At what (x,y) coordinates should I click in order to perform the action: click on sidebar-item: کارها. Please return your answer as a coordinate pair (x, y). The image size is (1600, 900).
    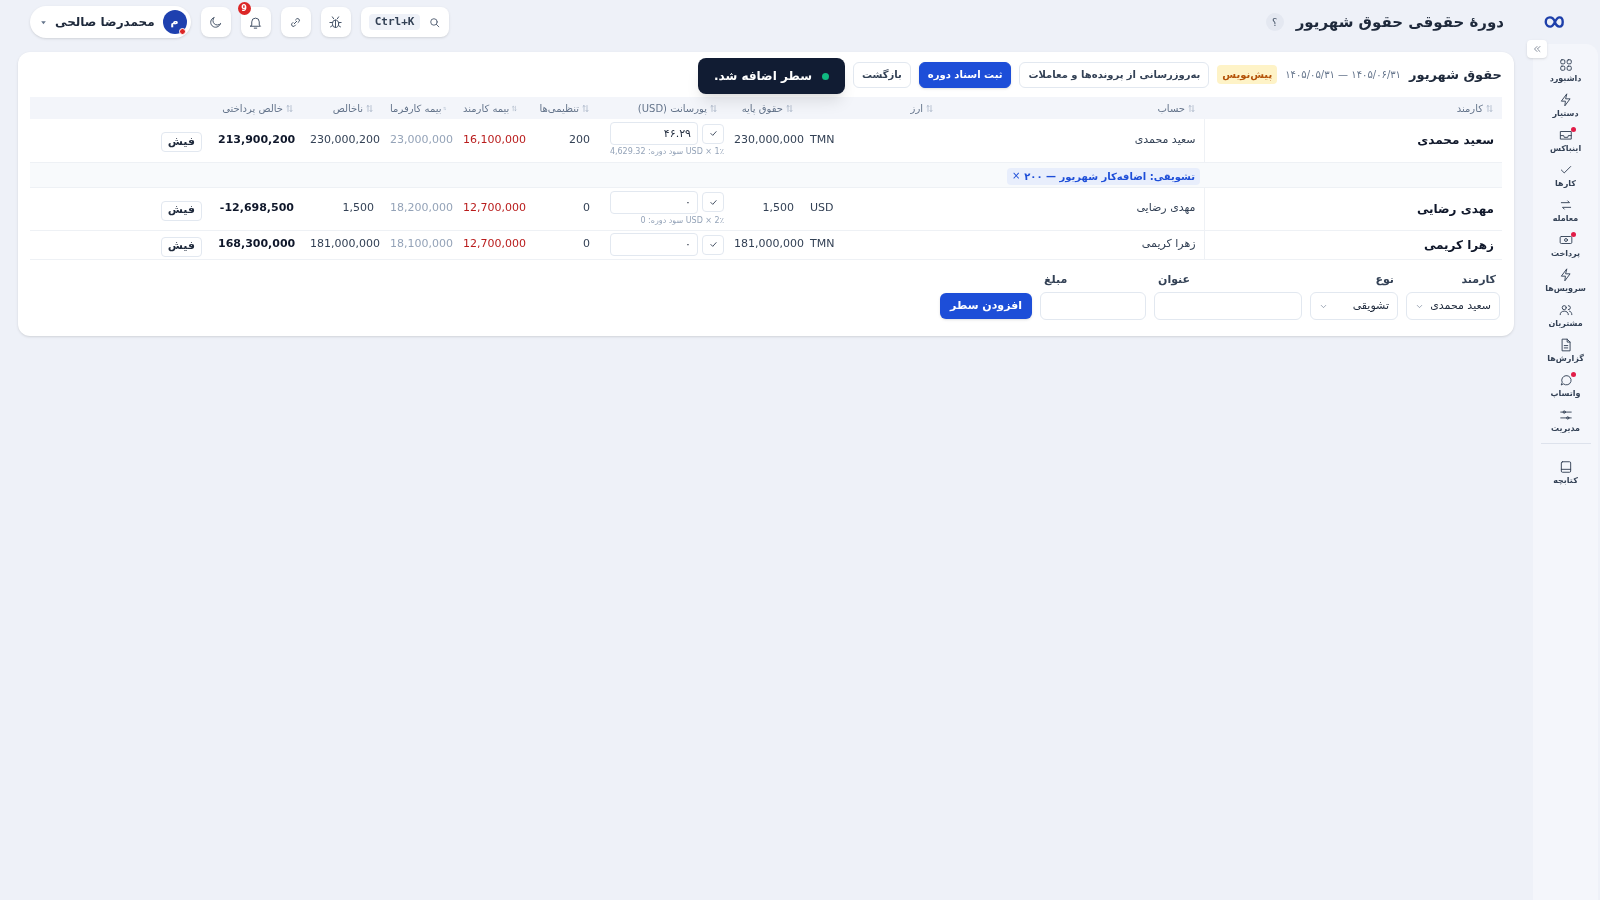
    Looking at the image, I should click on (1565, 175).